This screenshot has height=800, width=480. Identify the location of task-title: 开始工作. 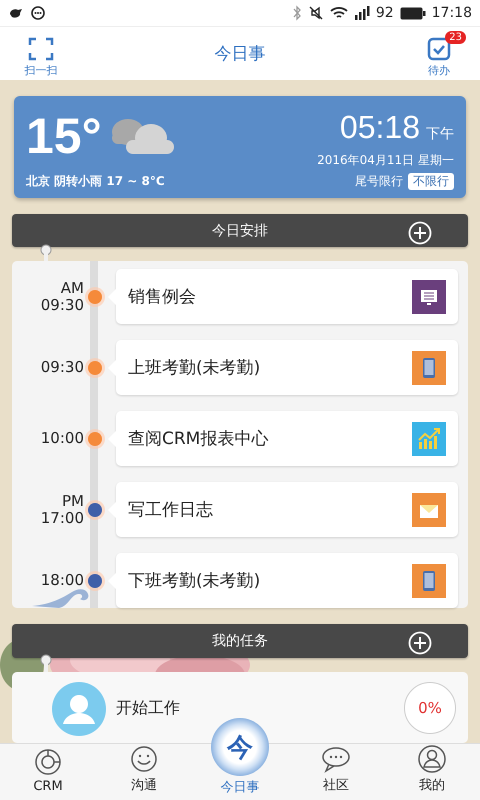
(148, 708).